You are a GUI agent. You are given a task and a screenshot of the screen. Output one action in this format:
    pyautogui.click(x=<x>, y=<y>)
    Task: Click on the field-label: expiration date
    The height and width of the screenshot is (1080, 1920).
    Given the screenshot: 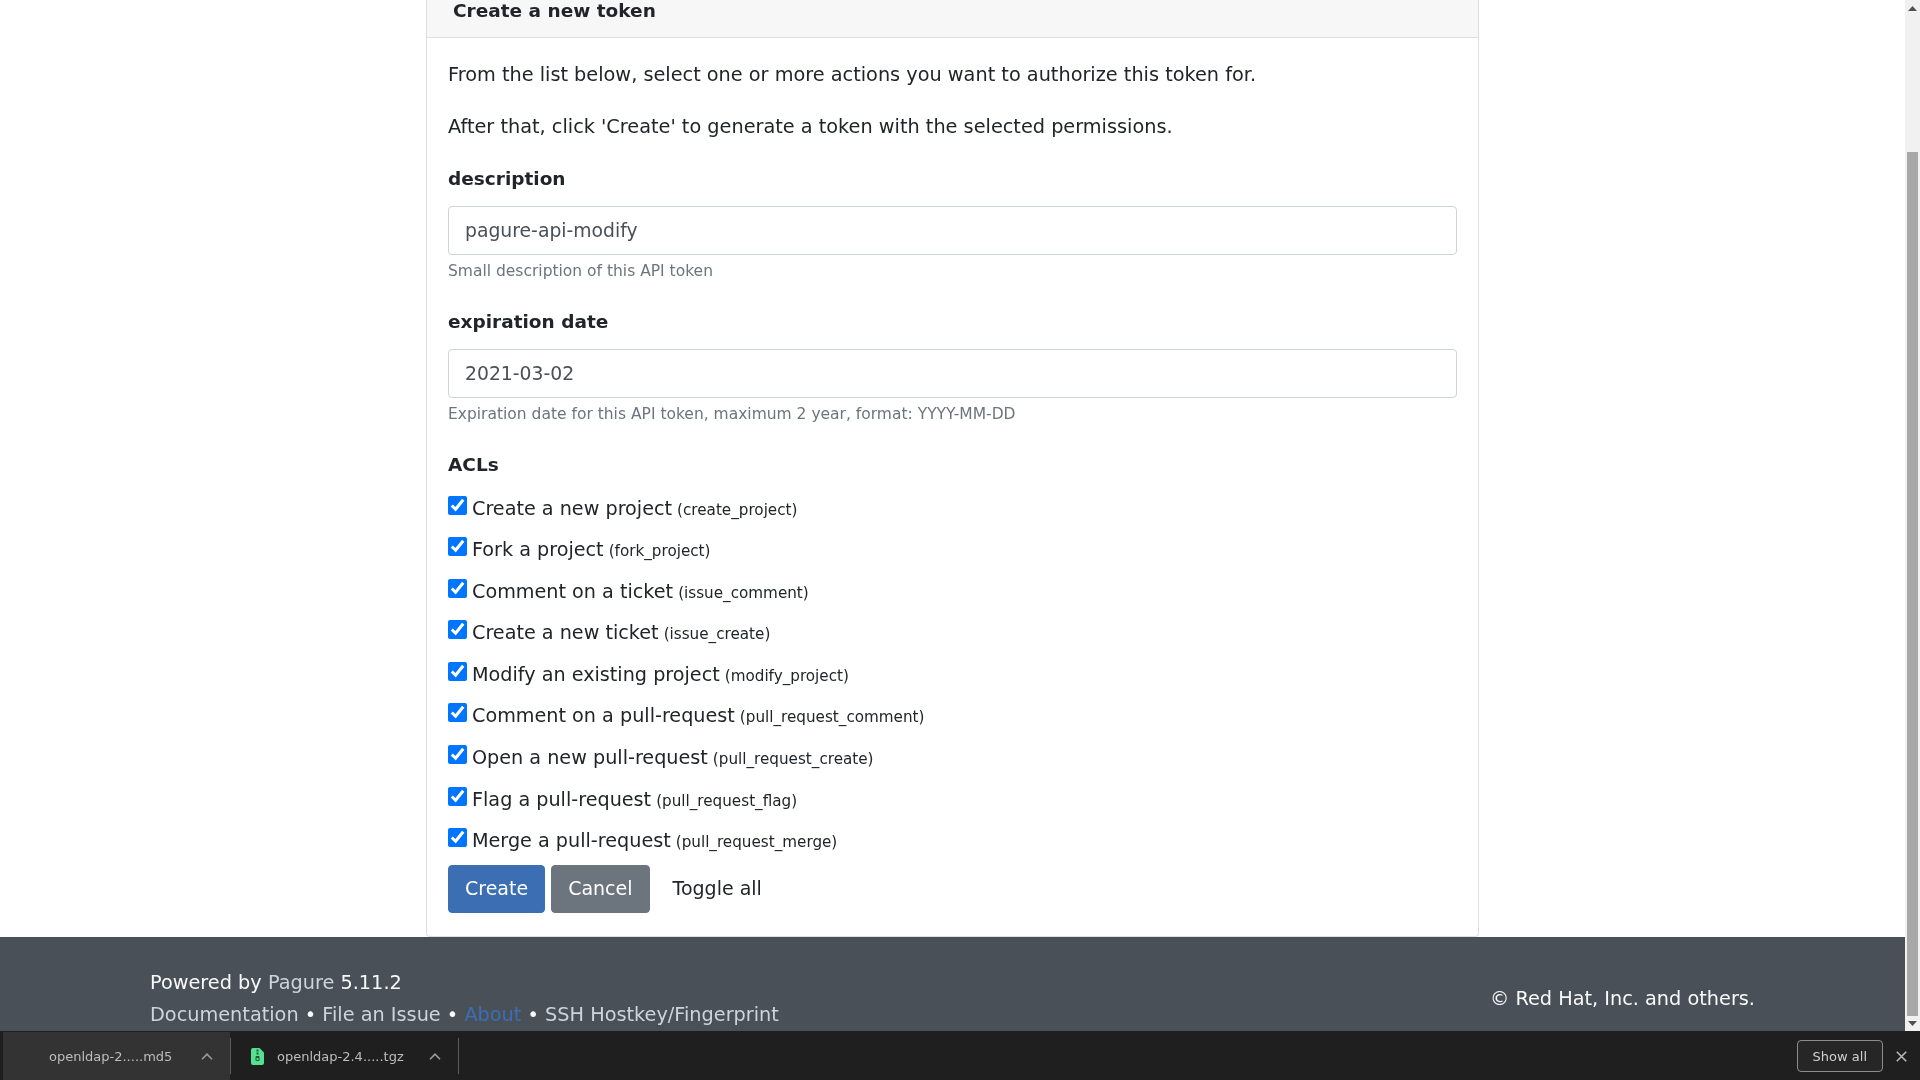 What is the action you would take?
    pyautogui.click(x=529, y=322)
    